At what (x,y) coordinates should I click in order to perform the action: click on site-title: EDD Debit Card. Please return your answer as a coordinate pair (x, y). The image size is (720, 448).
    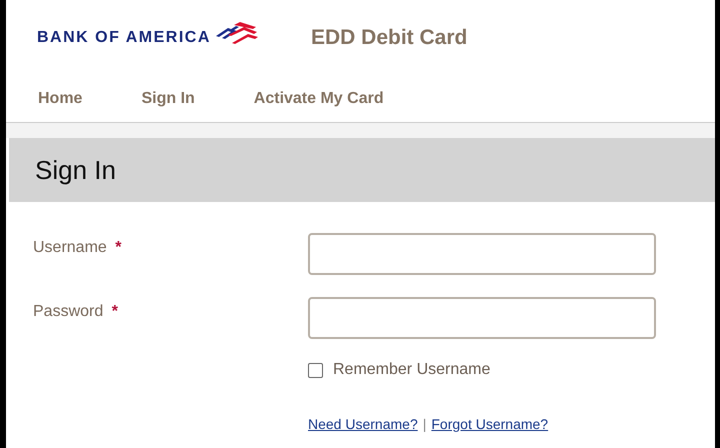
    Looking at the image, I should click on (389, 38).